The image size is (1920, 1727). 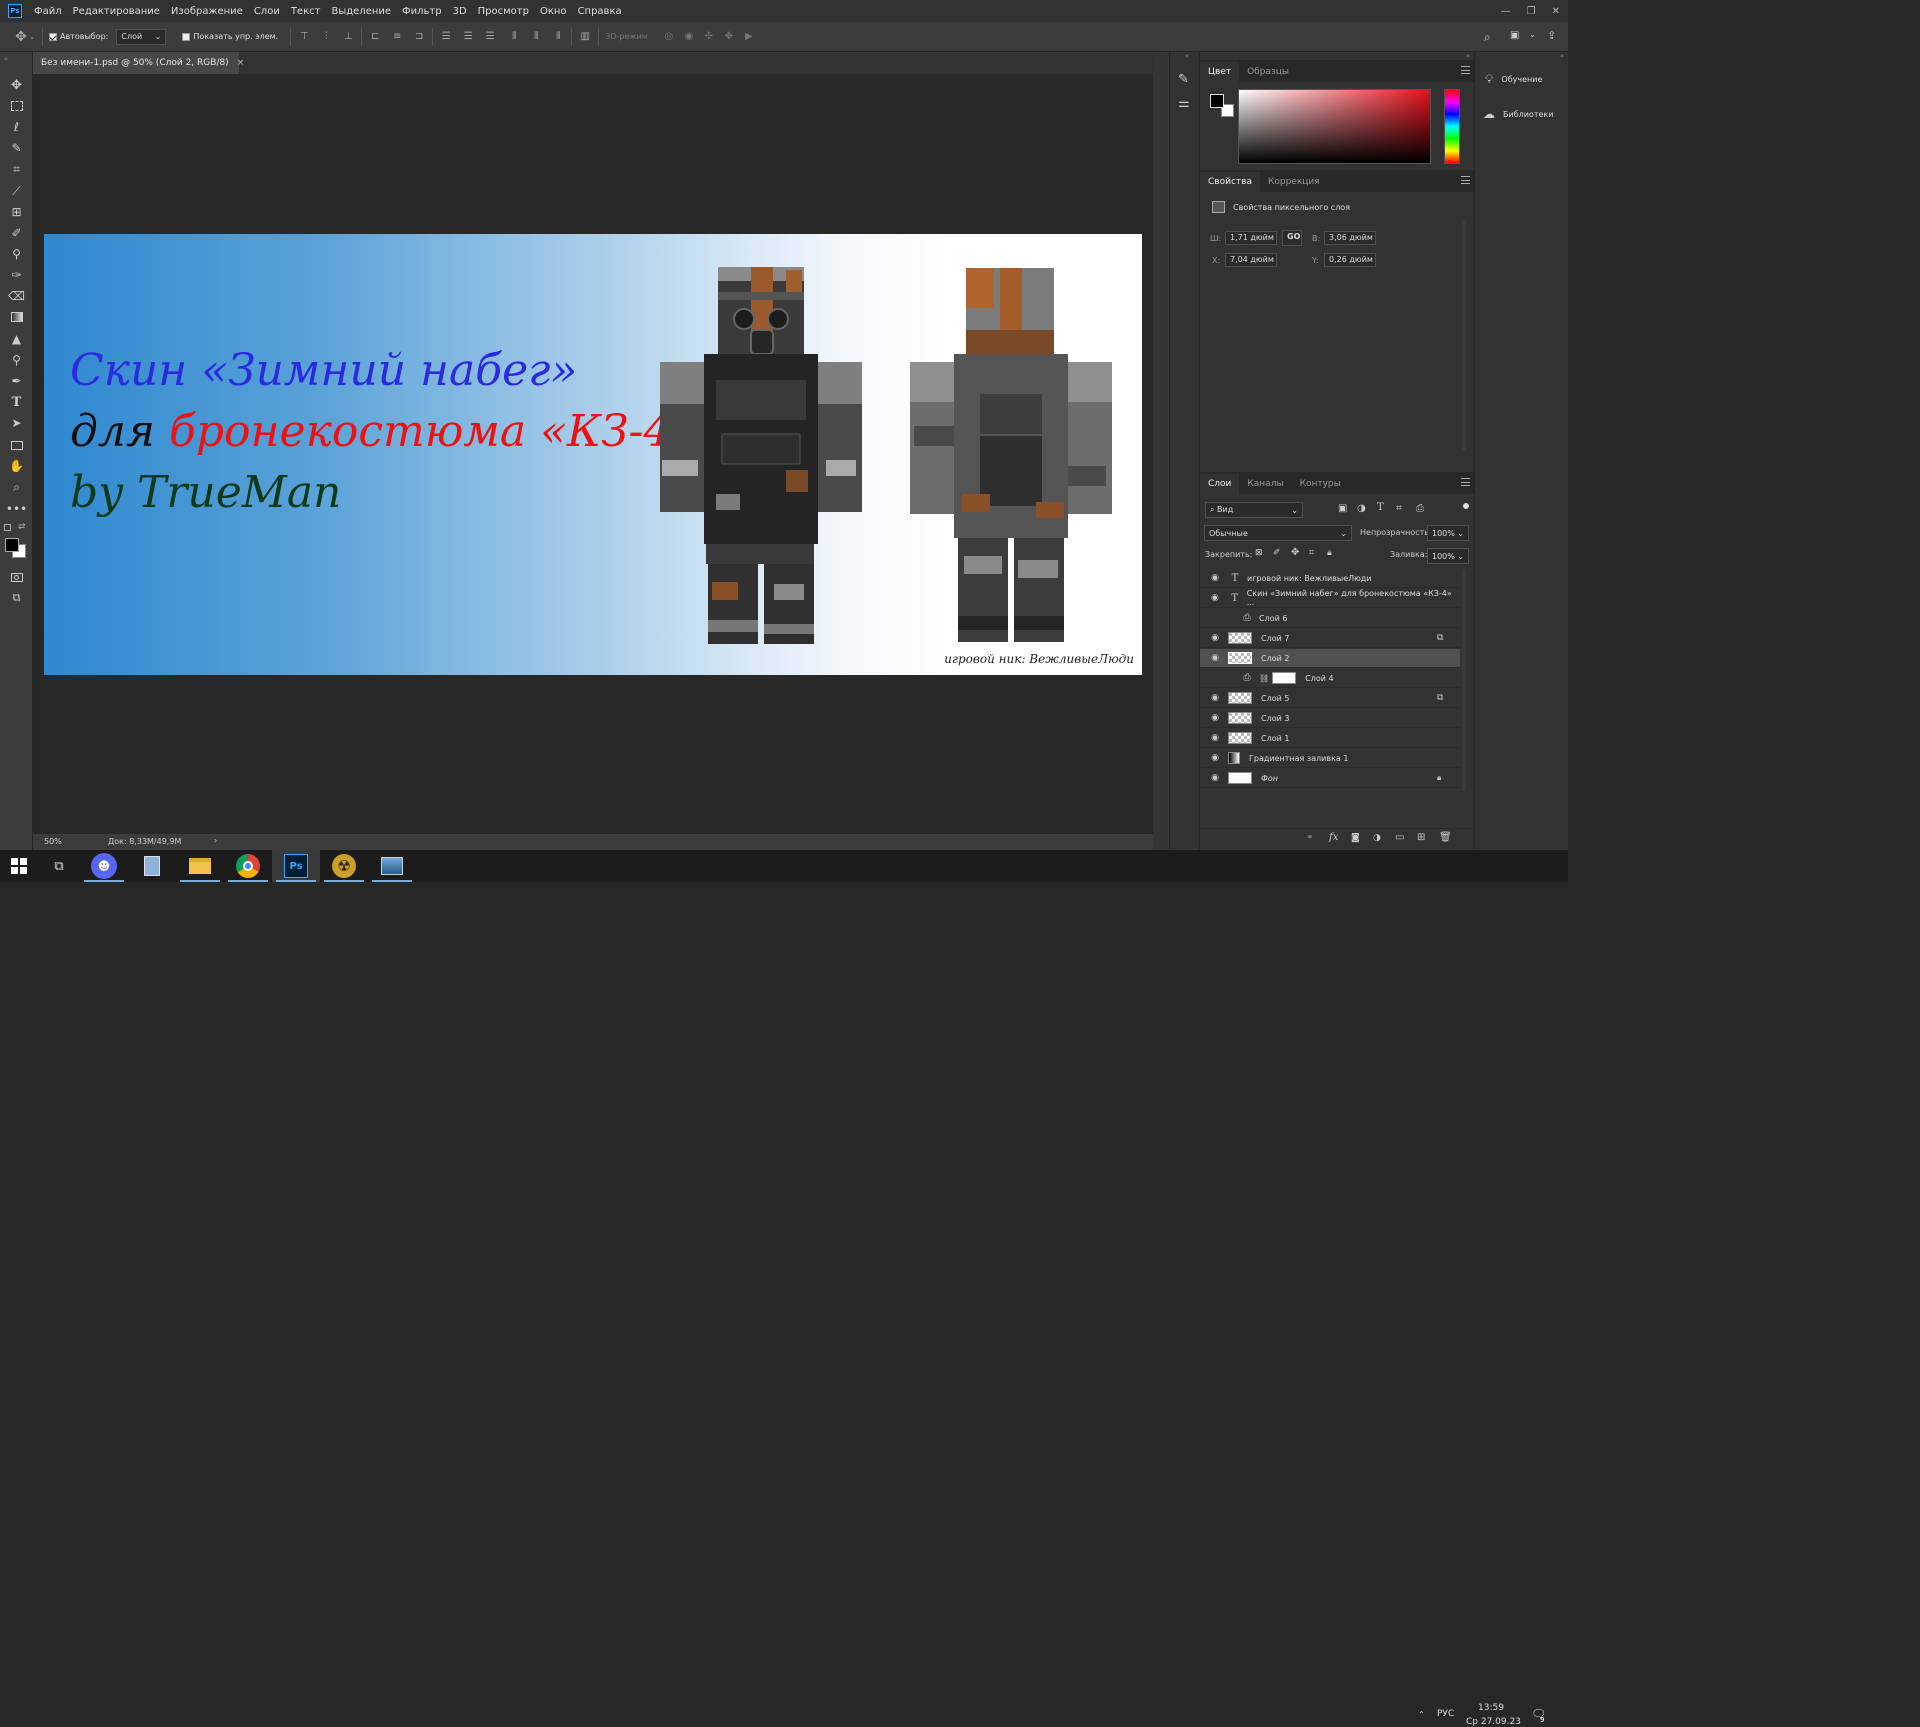 I want to click on lock-artboard-icon: ⌗, so click(x=1311, y=553).